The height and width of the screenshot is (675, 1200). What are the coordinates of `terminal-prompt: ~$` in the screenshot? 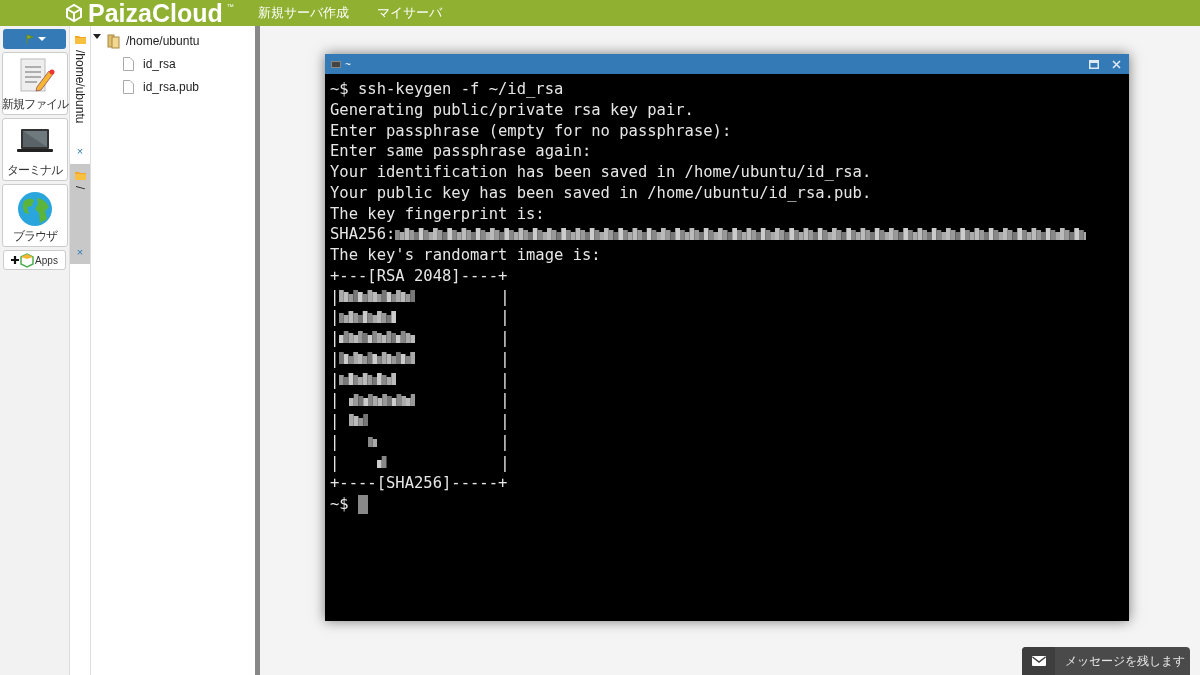 It's located at (339, 504).